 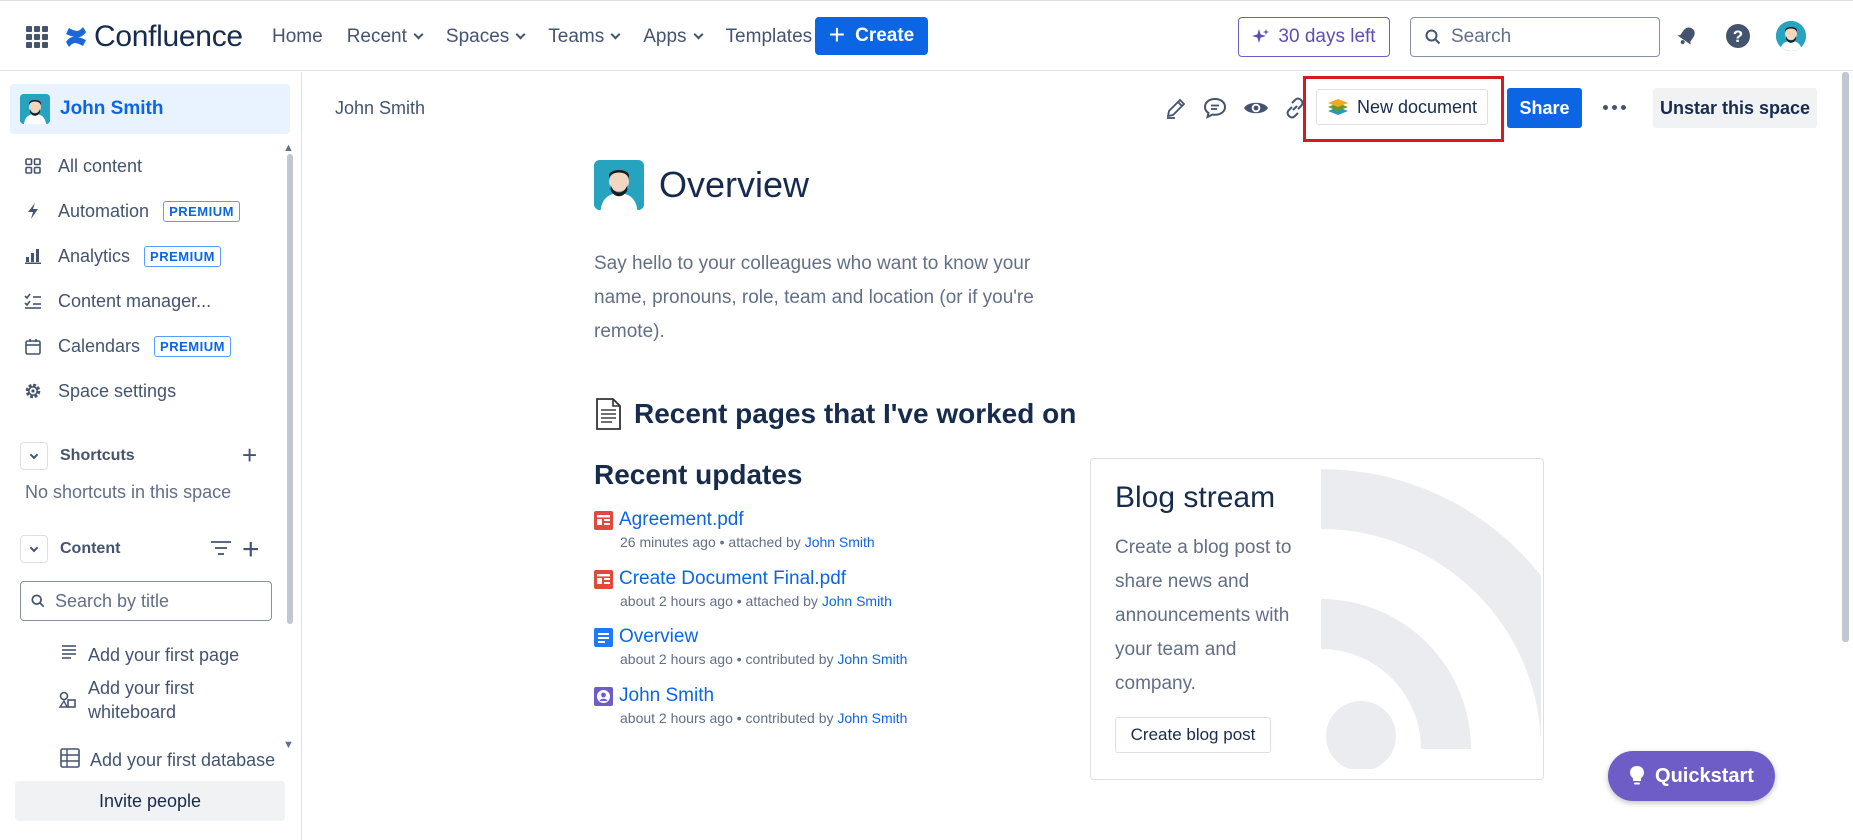 What do you see at coordinates (112, 108) in the screenshot?
I see `space-name: John Smith` at bounding box center [112, 108].